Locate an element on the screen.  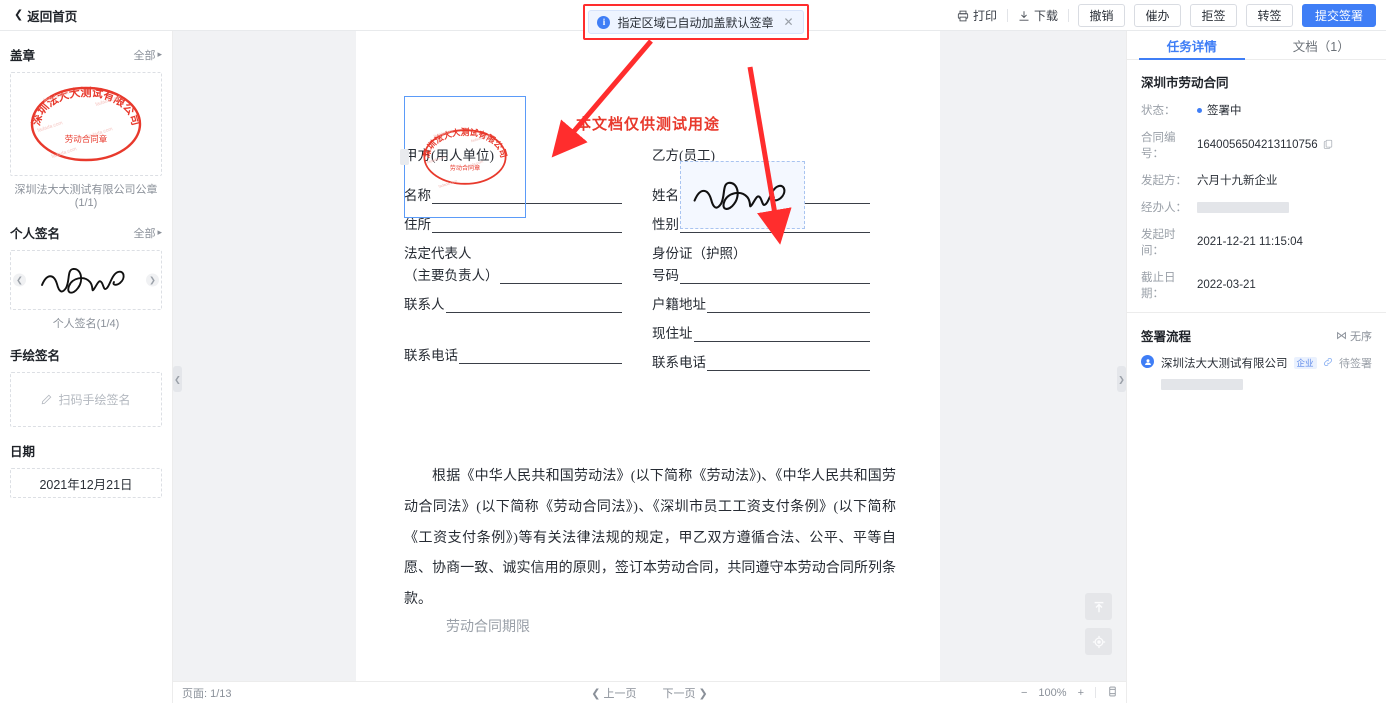
signing-order-label: 无序 is located at coordinates (1361, 336).